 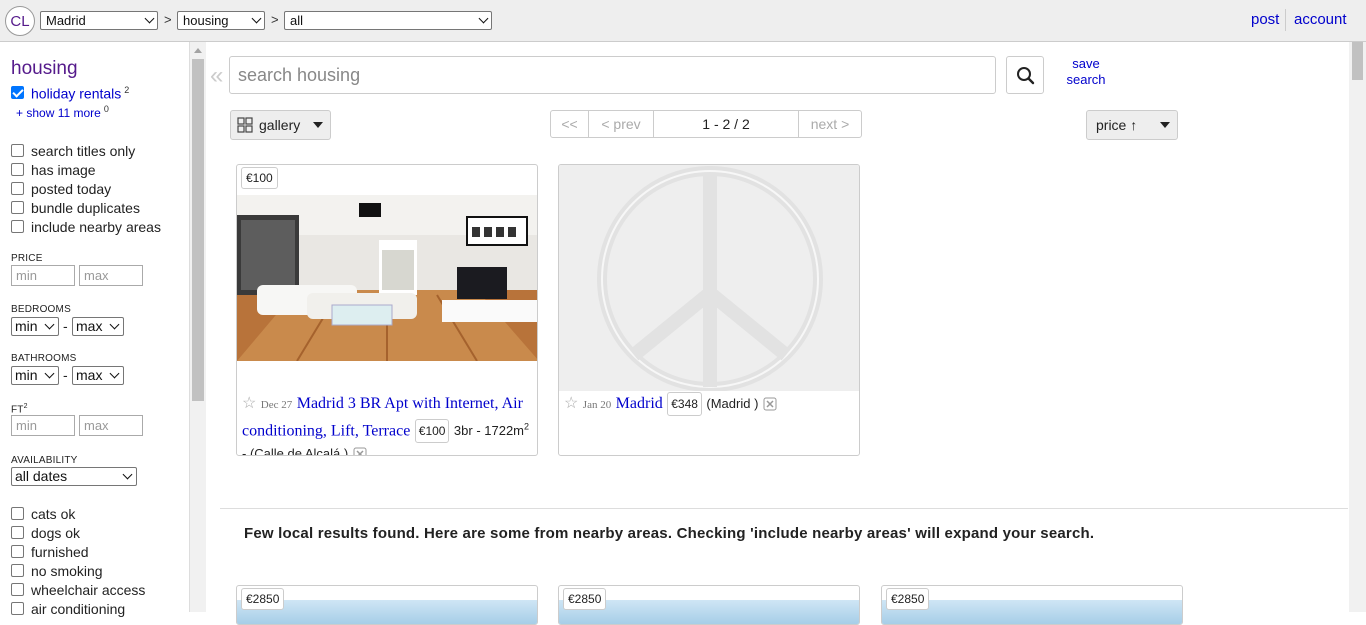 What do you see at coordinates (26, 326) in the screenshot?
I see `select-value: min` at bounding box center [26, 326].